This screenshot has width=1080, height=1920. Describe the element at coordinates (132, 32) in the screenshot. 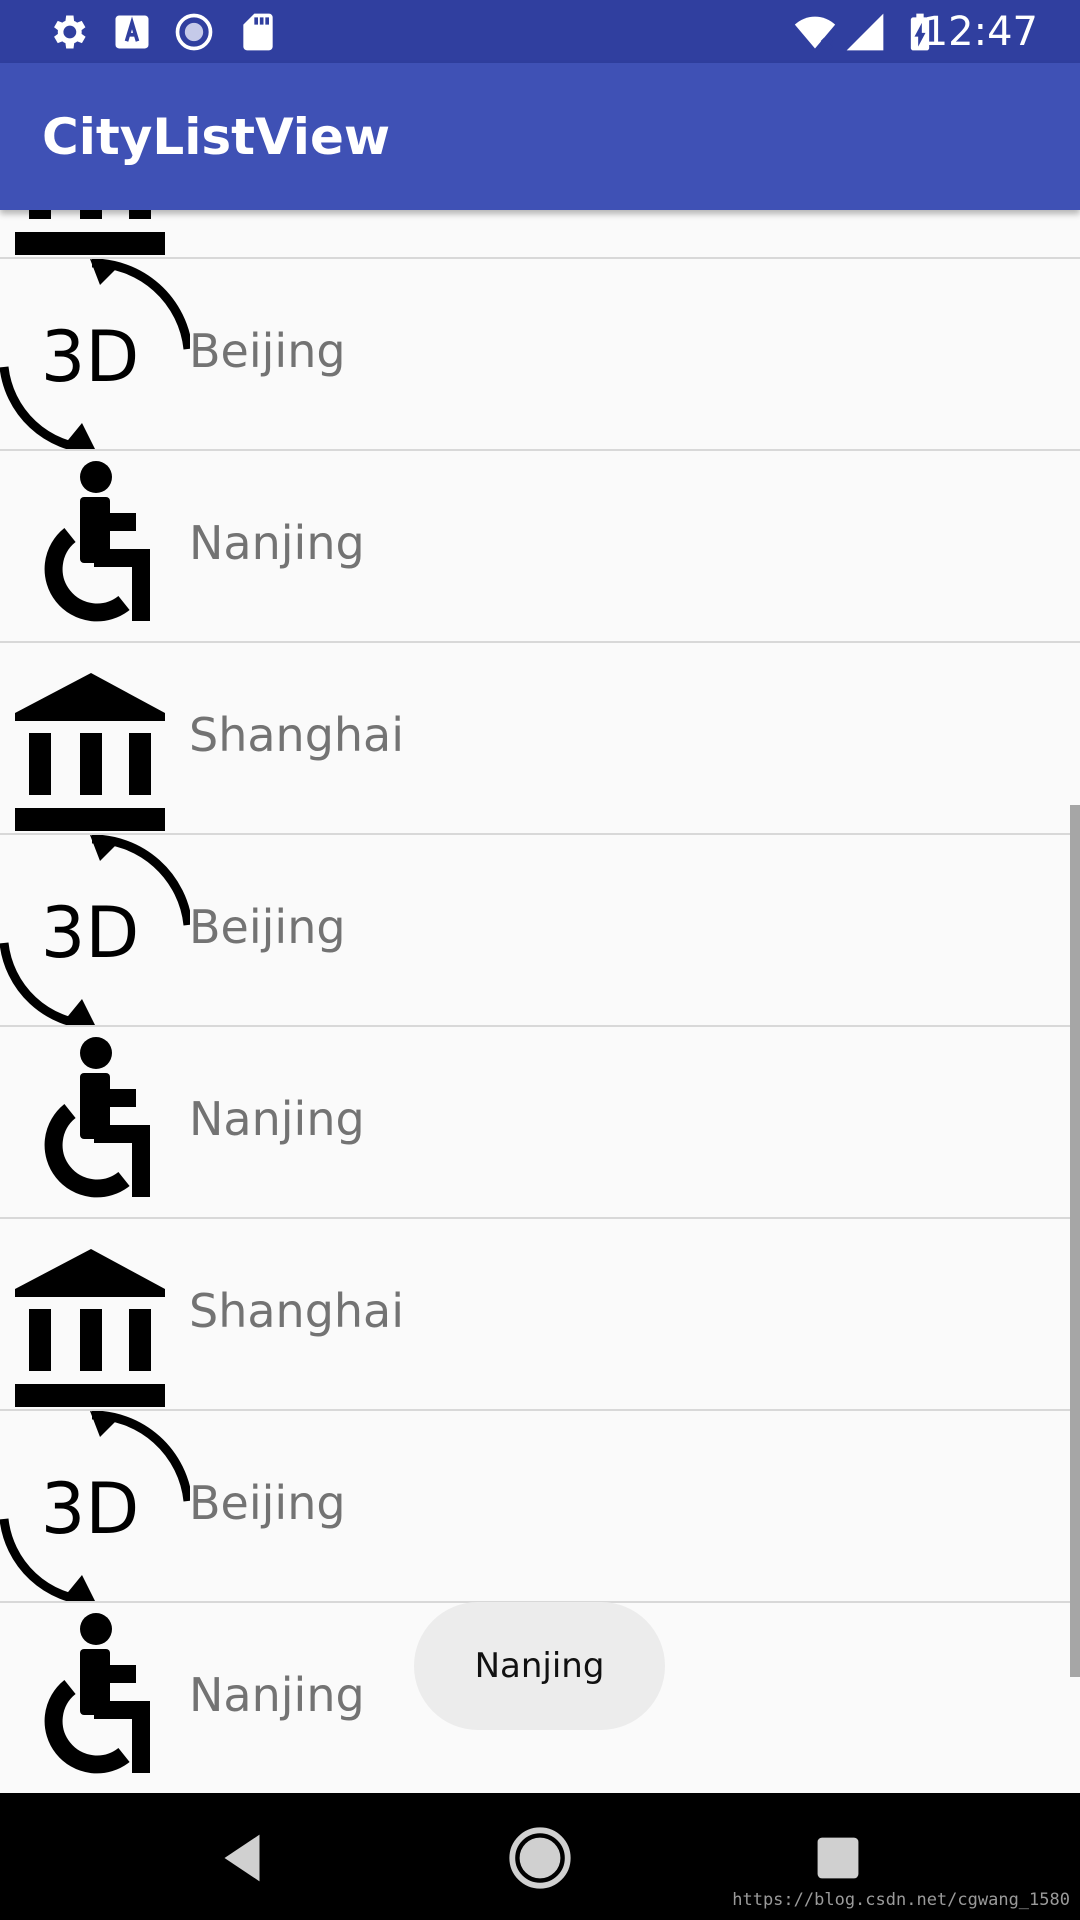

I see `text-a-icon` at that location.